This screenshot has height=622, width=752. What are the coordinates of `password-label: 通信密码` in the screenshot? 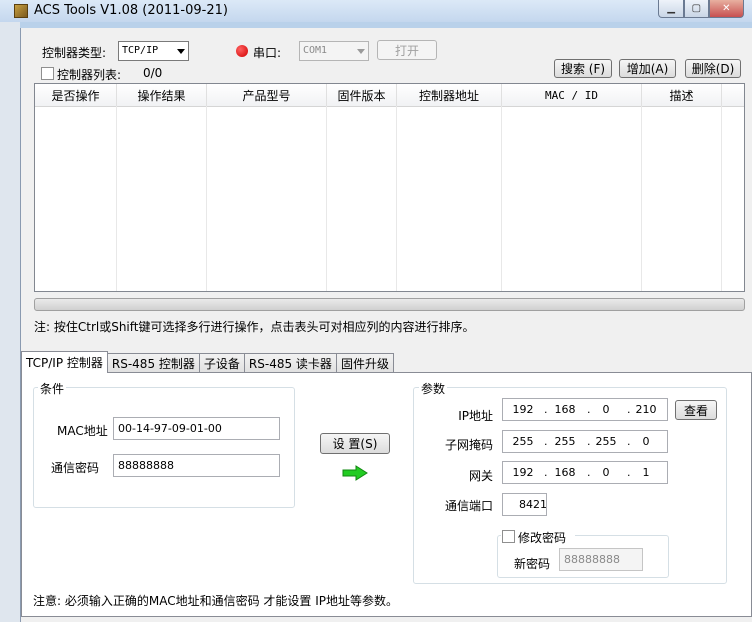 It's located at (75, 468).